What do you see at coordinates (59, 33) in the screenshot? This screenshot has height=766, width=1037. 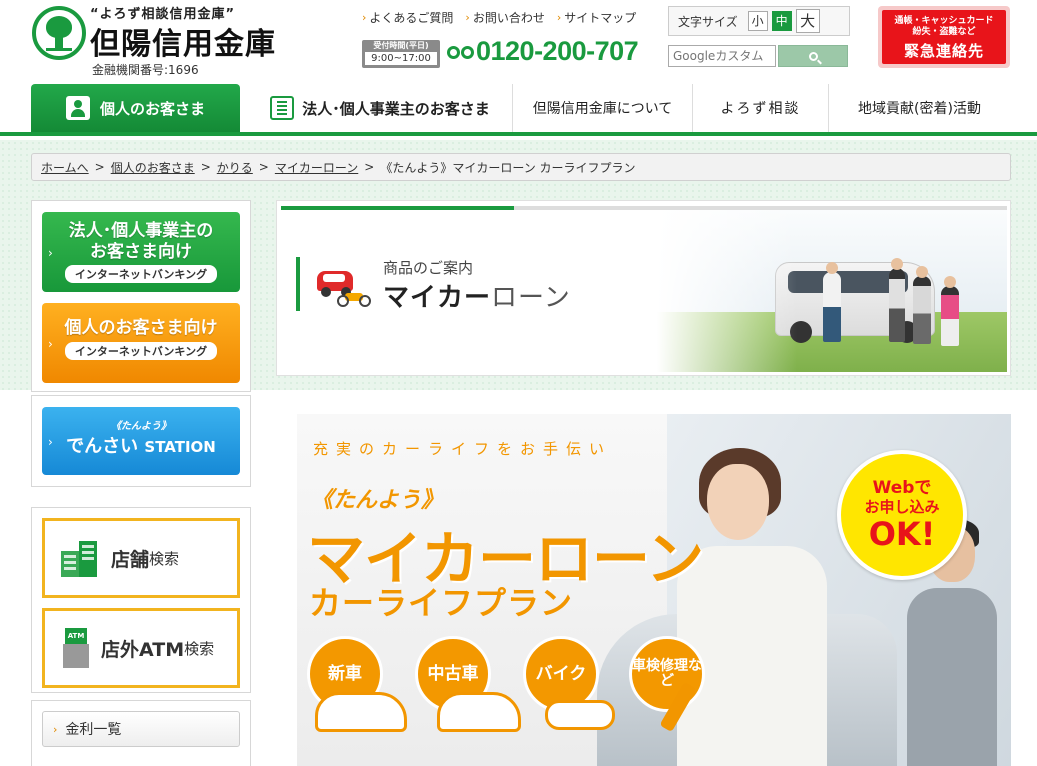 I see `logo-tree-icon` at bounding box center [59, 33].